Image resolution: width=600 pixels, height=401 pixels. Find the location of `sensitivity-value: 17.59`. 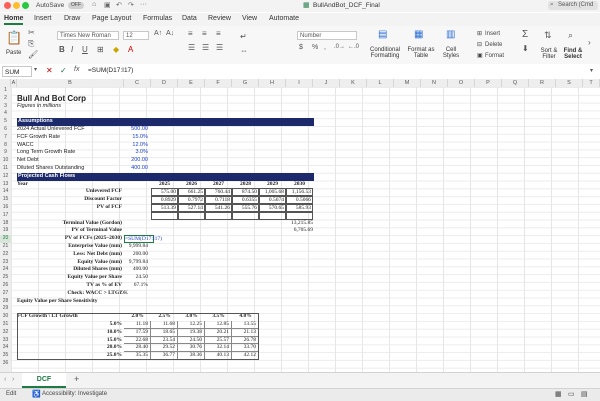

sensitivity-value: 17.59 is located at coordinates (137, 332).